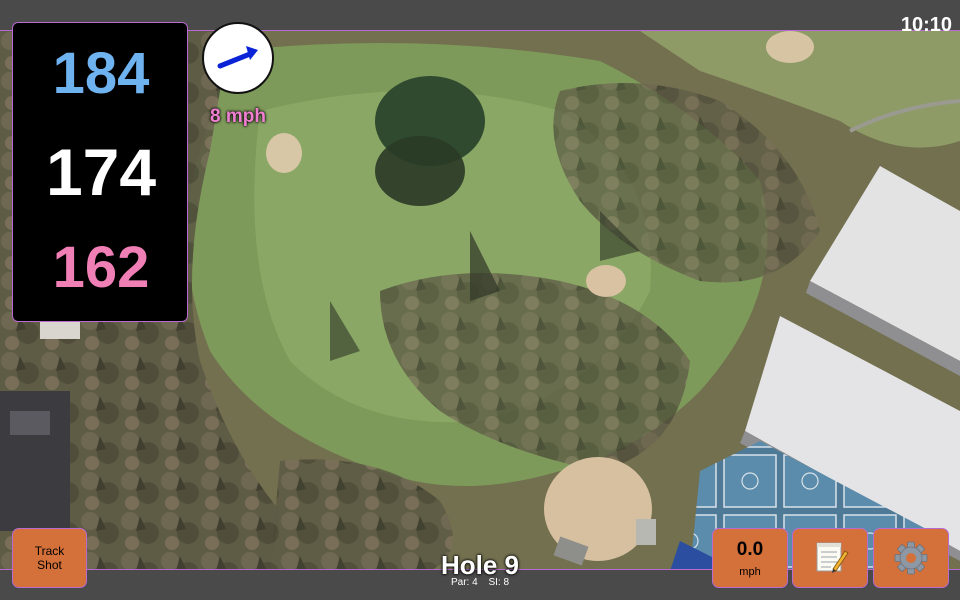 This screenshot has height=600, width=960. I want to click on speed-value: 0.0, so click(750, 549).